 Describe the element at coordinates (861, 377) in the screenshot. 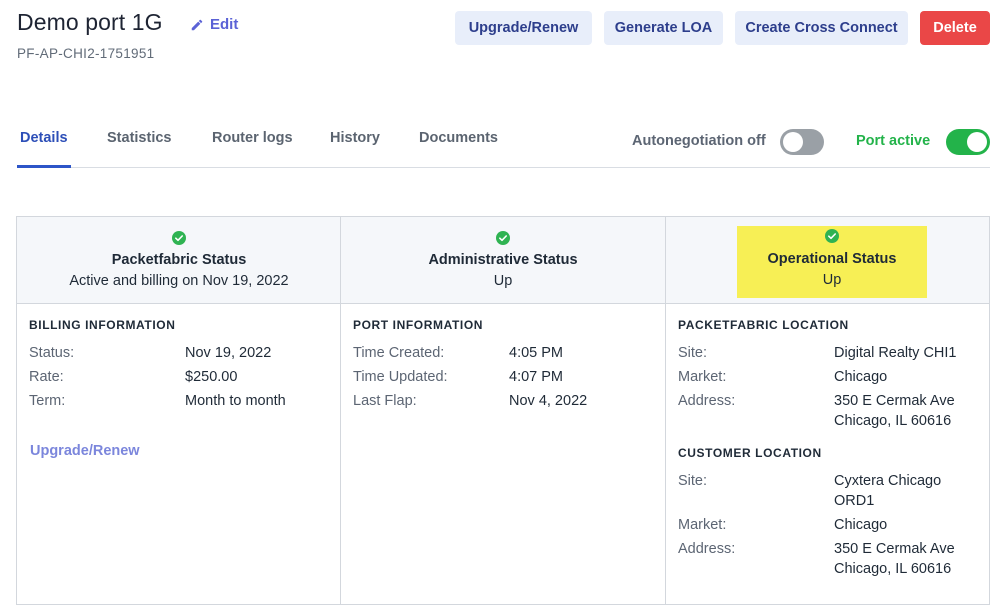

I see `pf-market-value: Chicago` at that location.